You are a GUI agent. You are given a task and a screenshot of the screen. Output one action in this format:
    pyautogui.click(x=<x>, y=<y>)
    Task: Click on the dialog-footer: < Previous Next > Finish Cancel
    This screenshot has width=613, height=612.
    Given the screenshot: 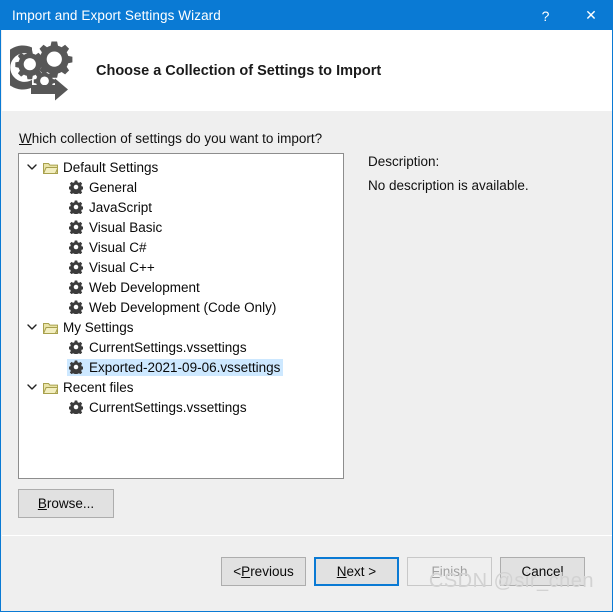 What is the action you would take?
    pyautogui.click(x=307, y=573)
    